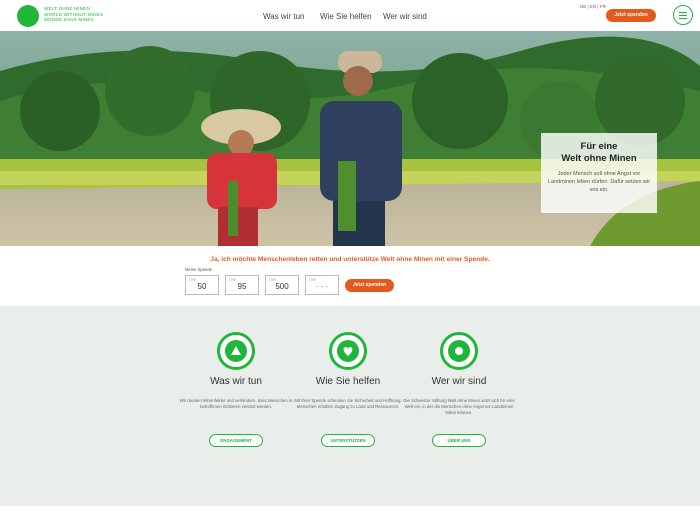 Image resolution: width=700 pixels, height=532 pixels. I want to click on amount-value: 50, so click(202, 286).